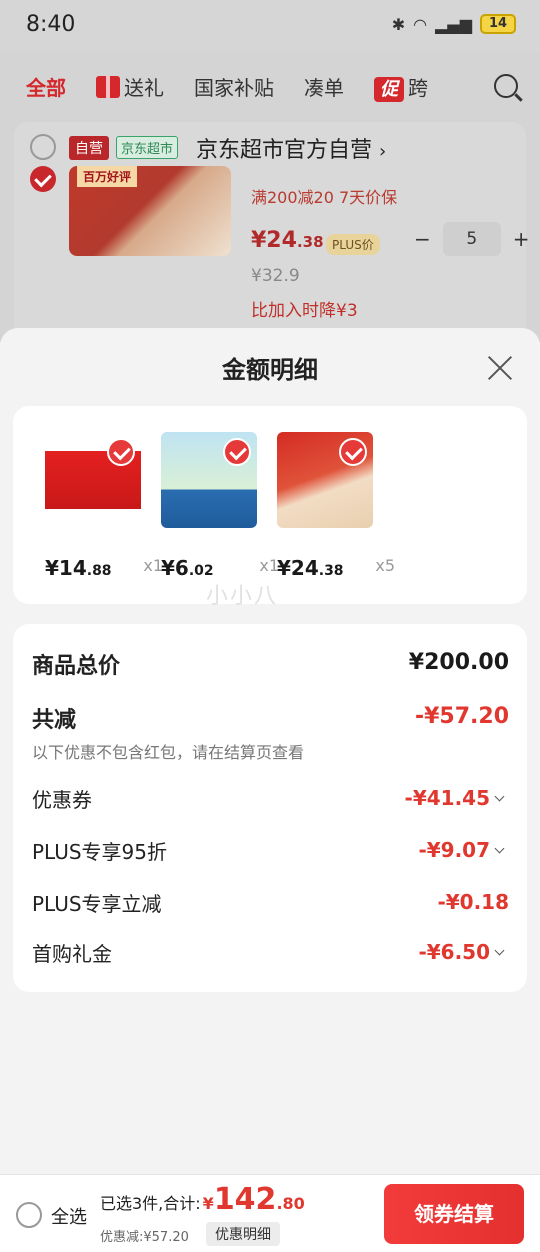  What do you see at coordinates (66, 568) in the screenshot?
I see `item-price-int: ¥14` at bounding box center [66, 568].